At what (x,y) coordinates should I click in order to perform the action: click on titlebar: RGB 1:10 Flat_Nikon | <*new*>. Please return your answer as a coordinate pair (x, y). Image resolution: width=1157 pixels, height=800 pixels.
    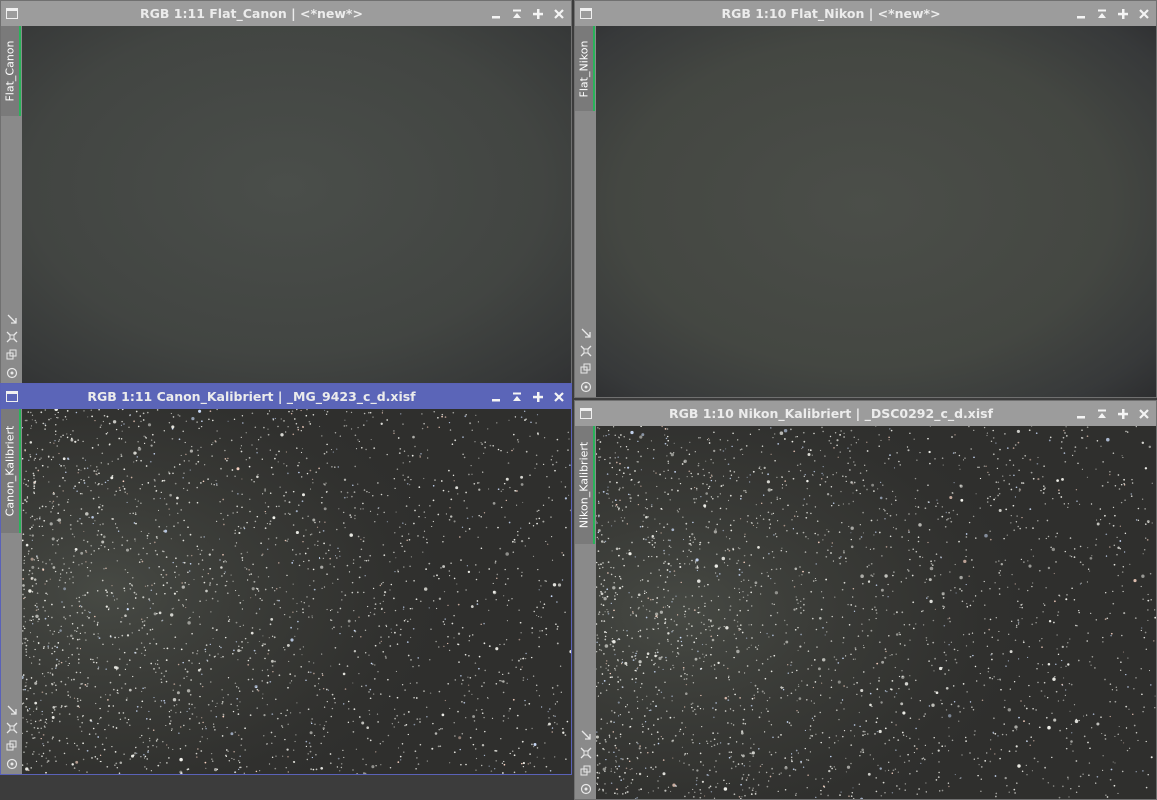
    Looking at the image, I should click on (865, 13).